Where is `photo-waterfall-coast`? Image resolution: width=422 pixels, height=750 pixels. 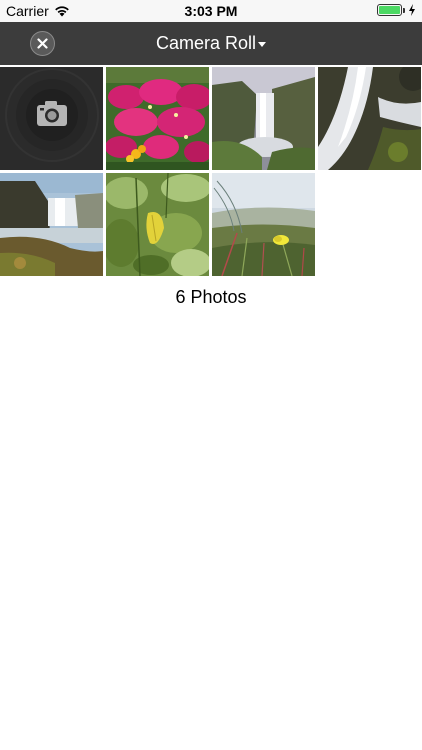
photo-waterfall-coast is located at coordinates (51, 224).